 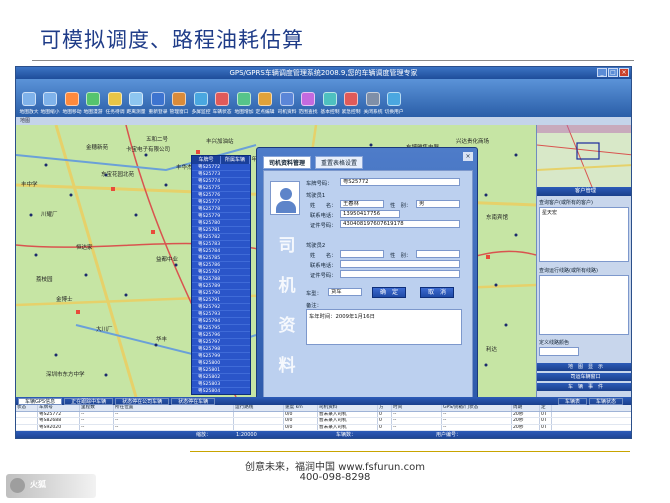 What do you see at coordinates (221, 258) in the screenshot?
I see `vehicle-list-item: 粤S25785` at bounding box center [221, 258].